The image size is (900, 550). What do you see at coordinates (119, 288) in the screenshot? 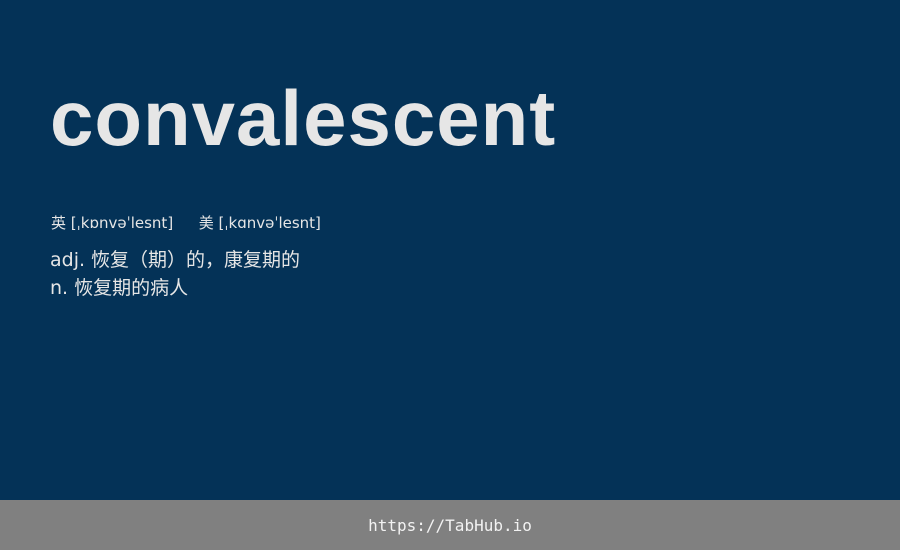
I see `definition-noun: n. 恢复期的病人` at bounding box center [119, 288].